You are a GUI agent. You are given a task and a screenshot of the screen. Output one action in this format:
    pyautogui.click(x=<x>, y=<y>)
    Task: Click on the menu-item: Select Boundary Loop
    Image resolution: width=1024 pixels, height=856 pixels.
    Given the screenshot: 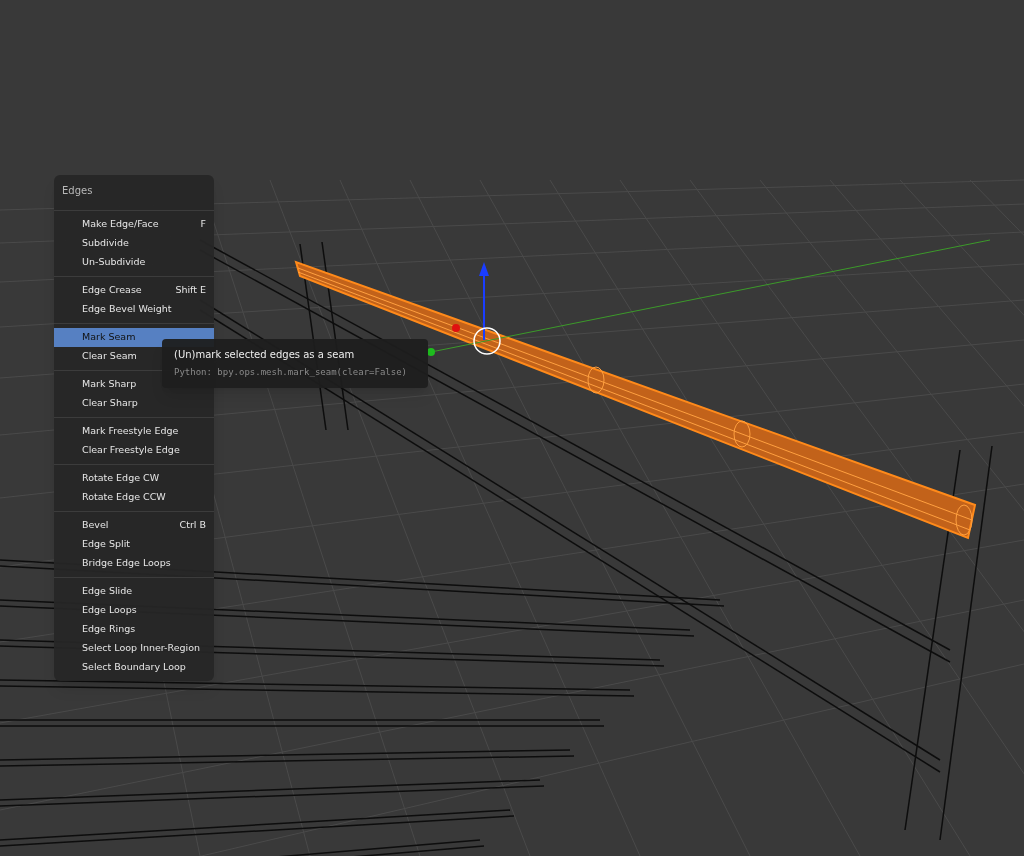 What is the action you would take?
    pyautogui.click(x=134, y=667)
    